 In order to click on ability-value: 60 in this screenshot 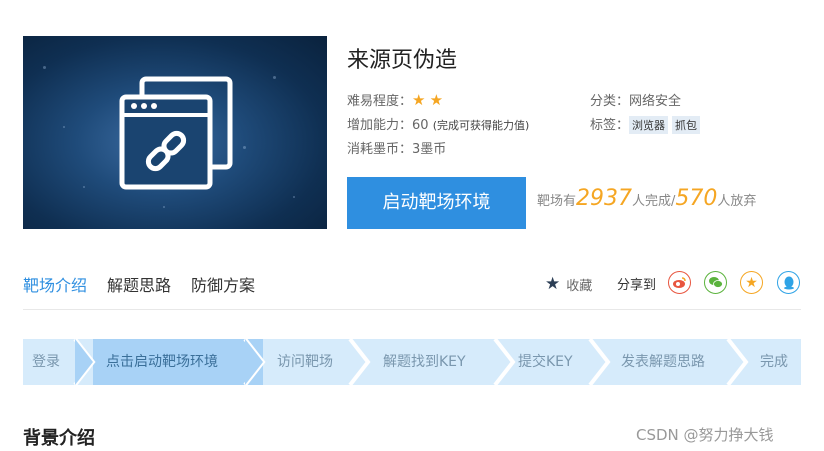, I will do `click(420, 125)`.